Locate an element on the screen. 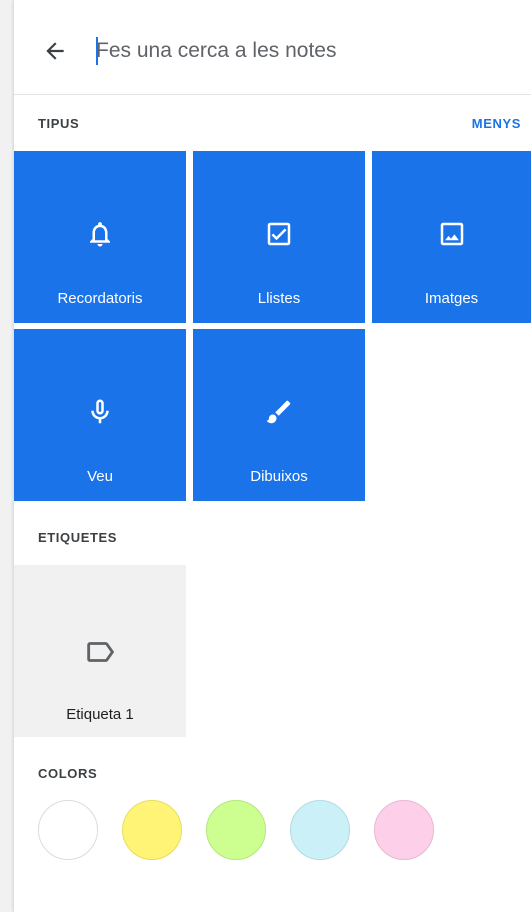 The image size is (531, 912). bell-icon is located at coordinates (100, 234).